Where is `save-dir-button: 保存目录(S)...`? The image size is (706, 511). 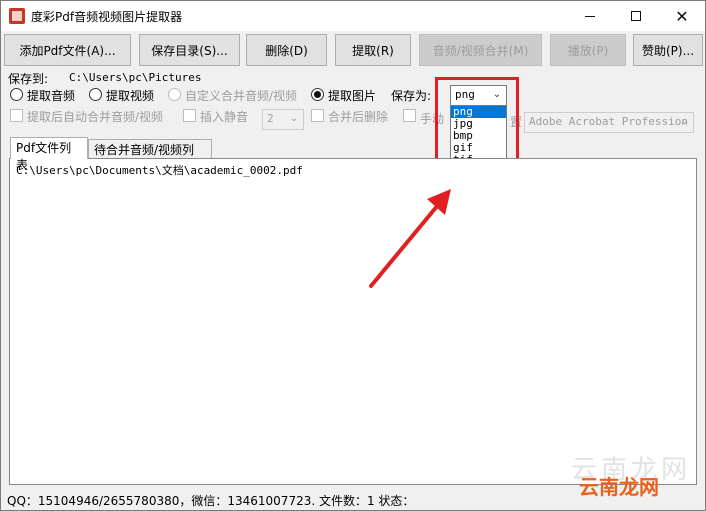
save-dir-button: 保存目录(S)... is located at coordinates (189, 50).